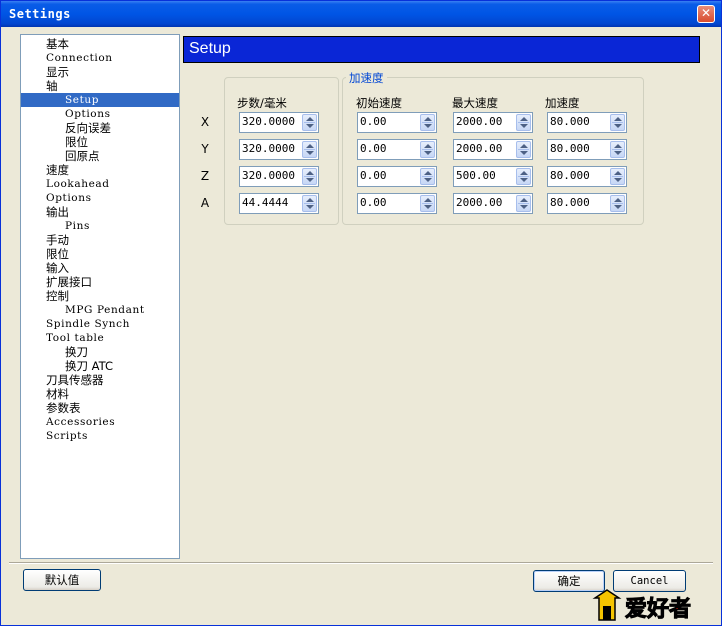 This screenshot has width=722, height=626. Describe the element at coordinates (379, 103) in the screenshot. I see `column-header: 初始速度` at that location.